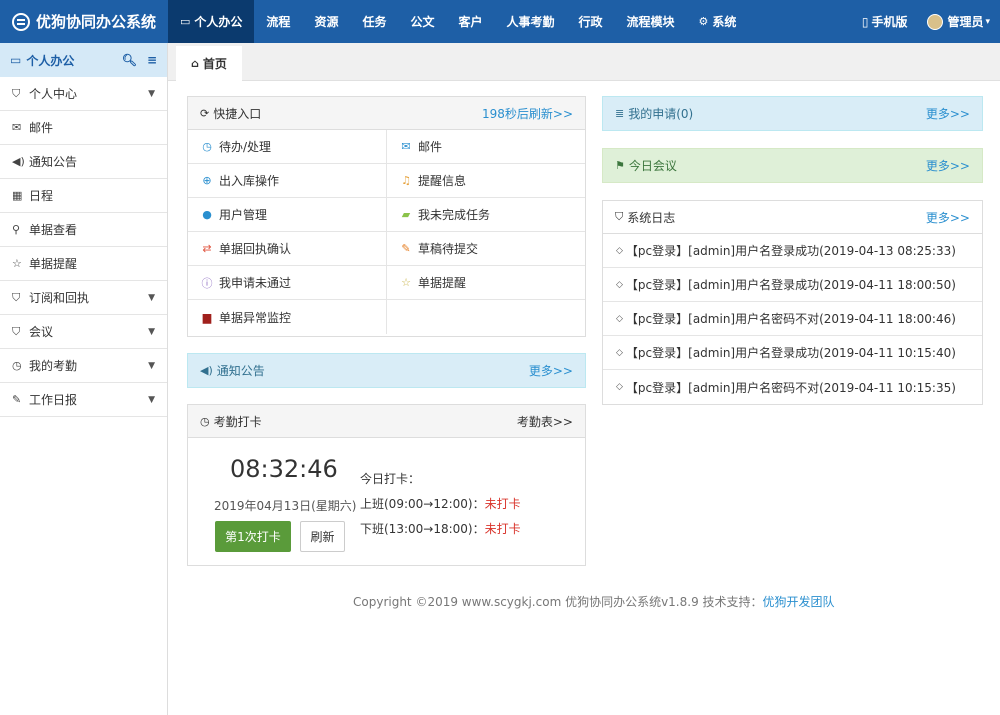  I want to click on search-icon: ⚲, so click(16, 229).